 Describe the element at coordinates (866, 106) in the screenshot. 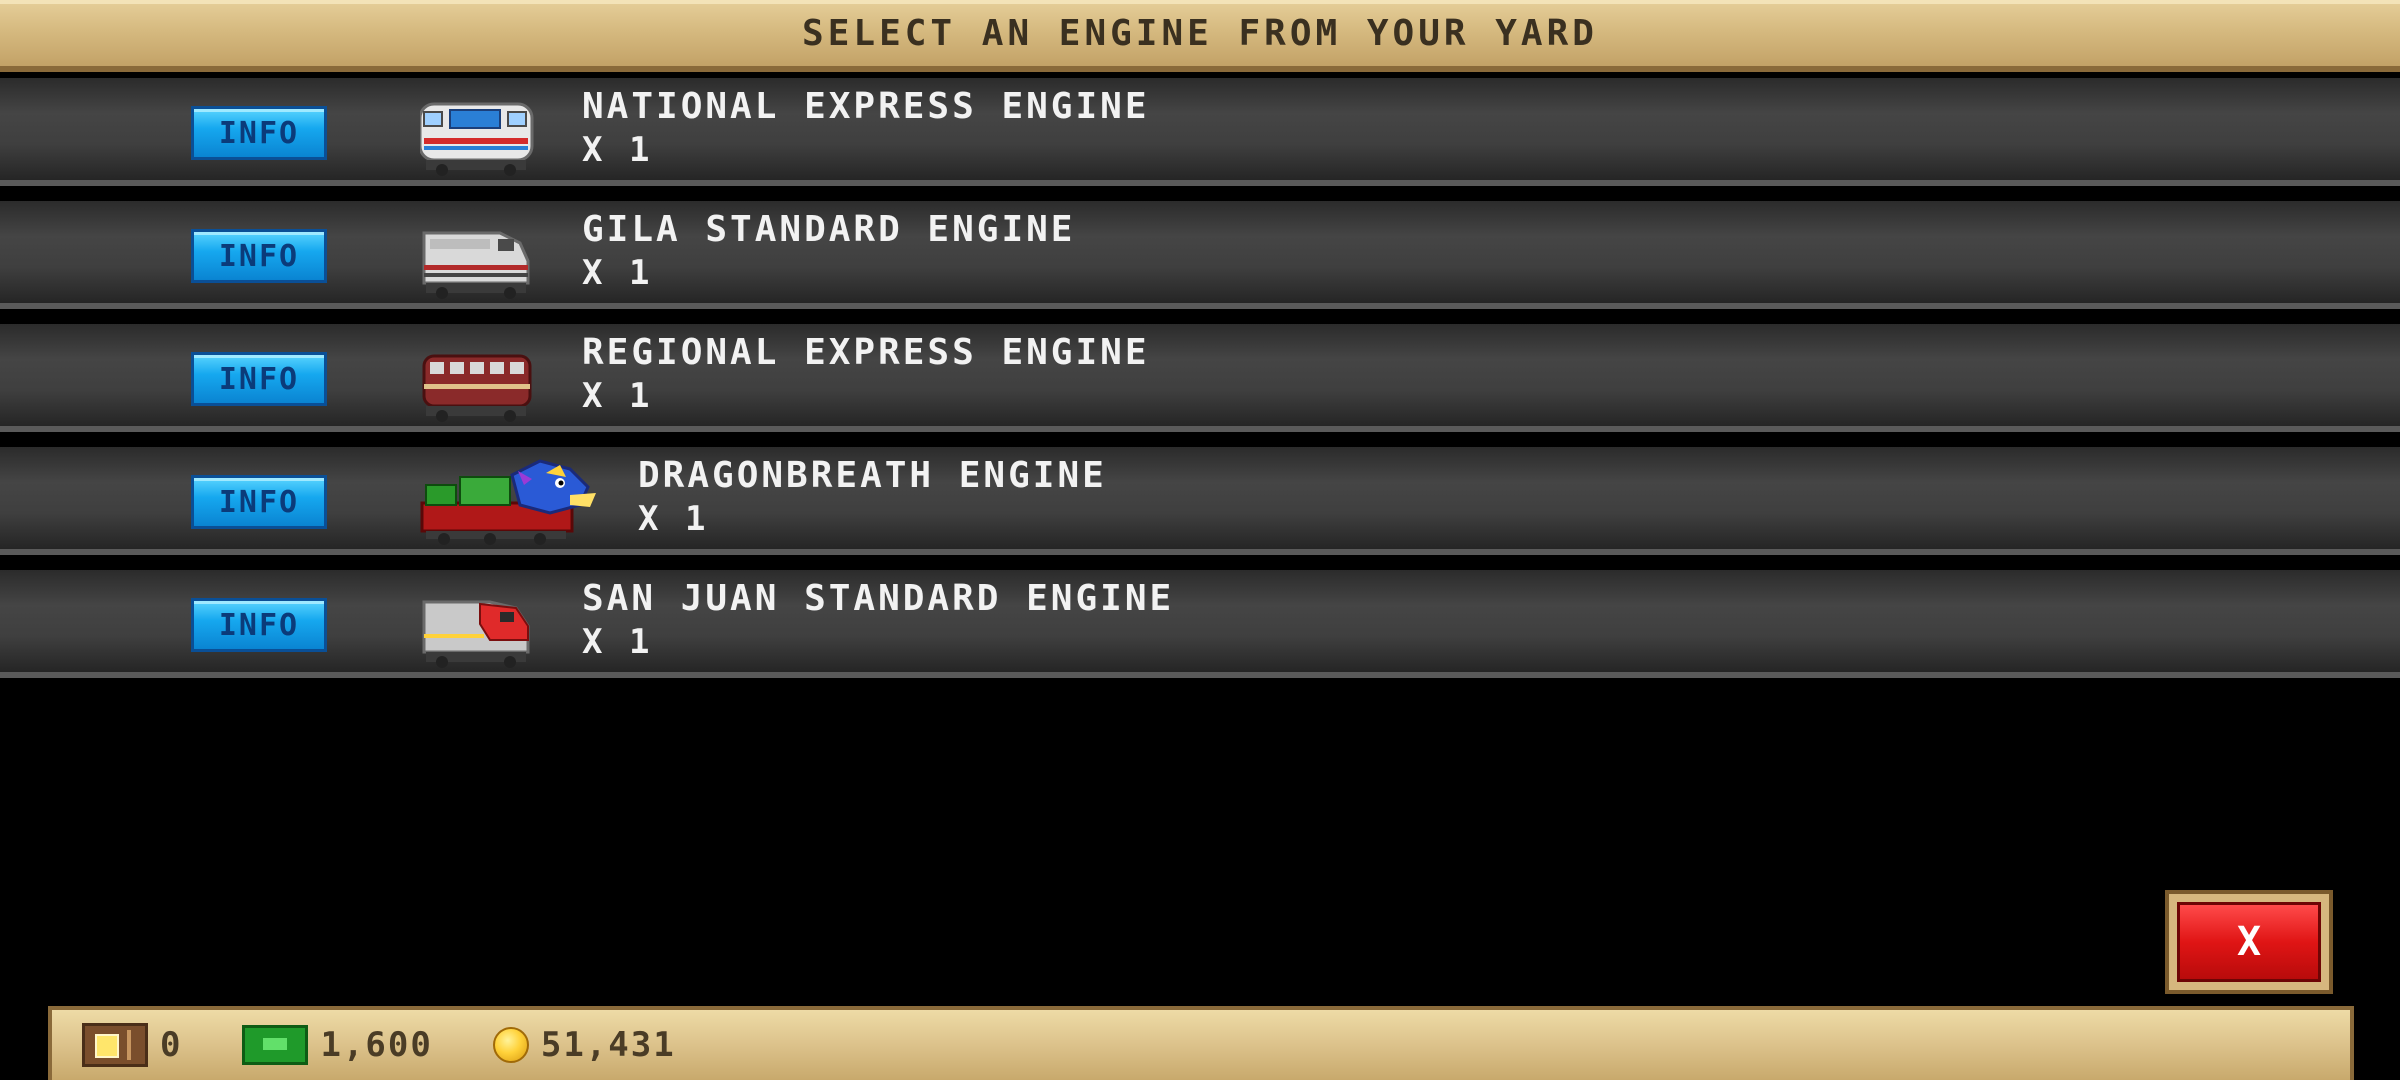

I see `engine-name: NATIONAL EXPRESS ENGINE` at that location.